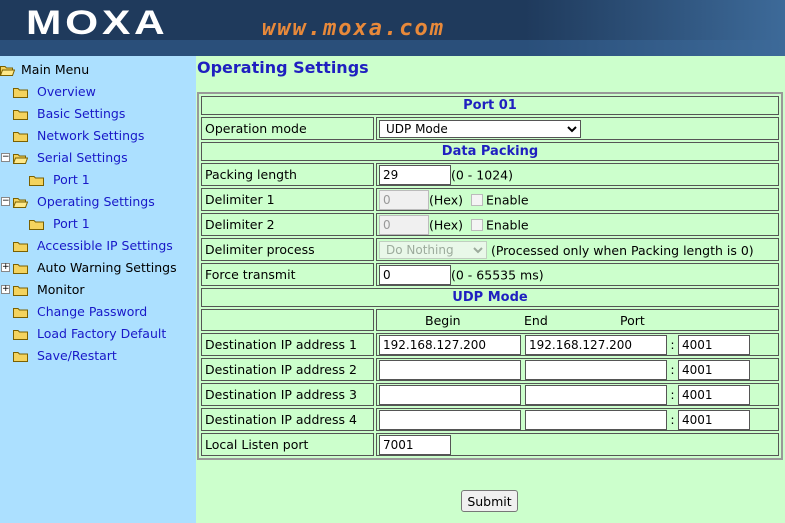 The image size is (785, 523). I want to click on destination-ip-2-label: Destination IP address 2, so click(287, 369).